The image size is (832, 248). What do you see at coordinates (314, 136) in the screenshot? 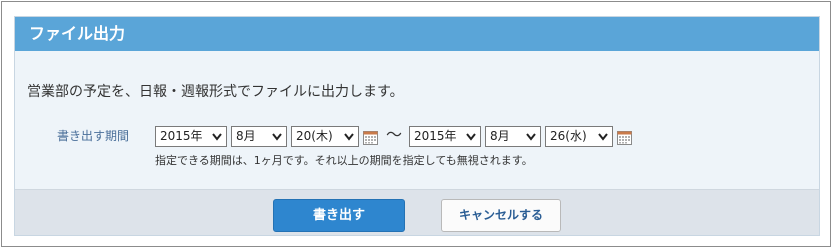
I see `start-day-value: 20(木)` at bounding box center [314, 136].